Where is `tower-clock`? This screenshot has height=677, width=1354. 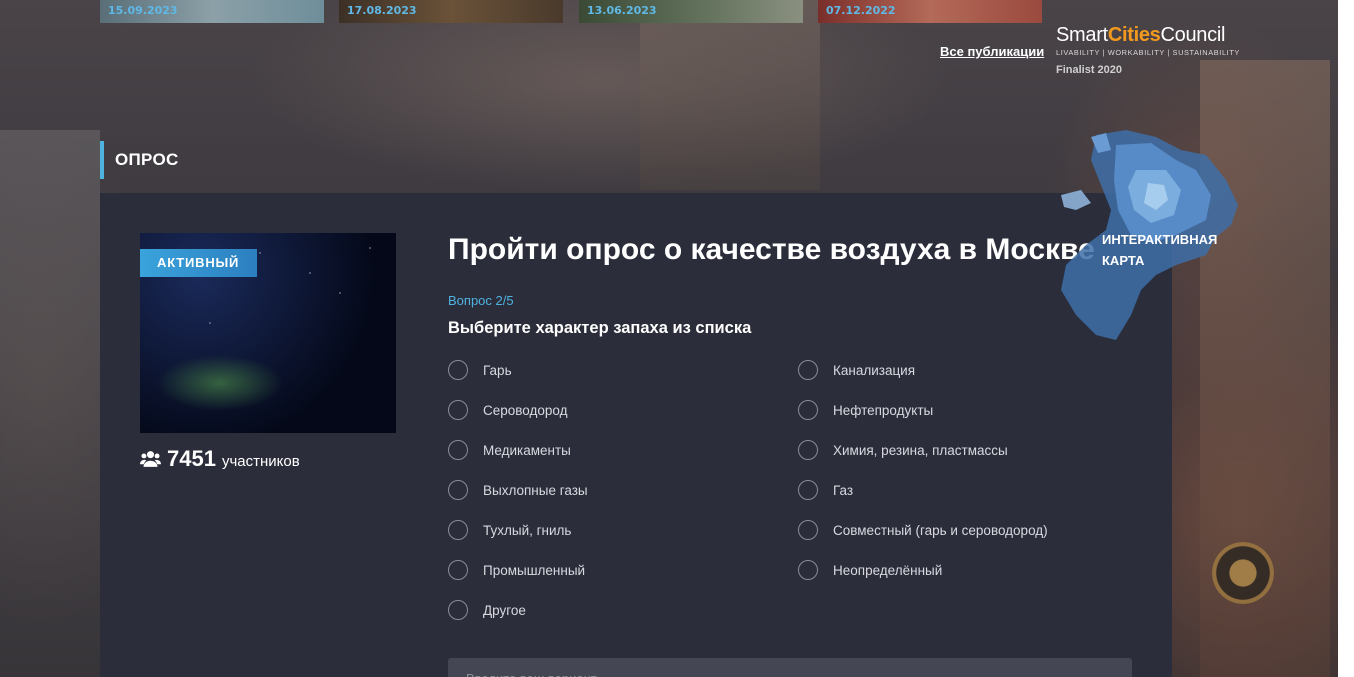 tower-clock is located at coordinates (1243, 573).